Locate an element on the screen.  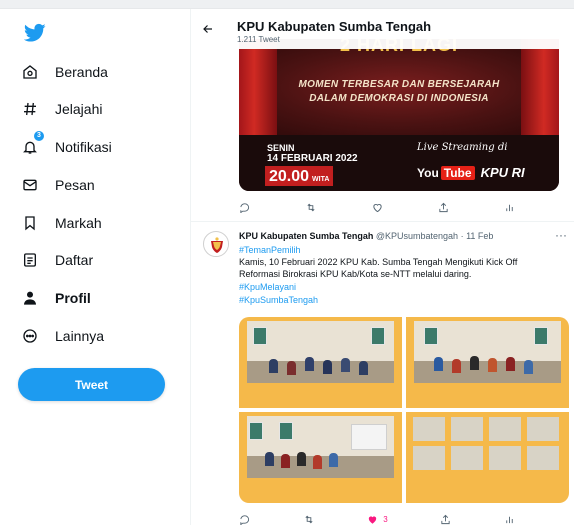
back-arrow-icon is located at coordinates (208, 29).